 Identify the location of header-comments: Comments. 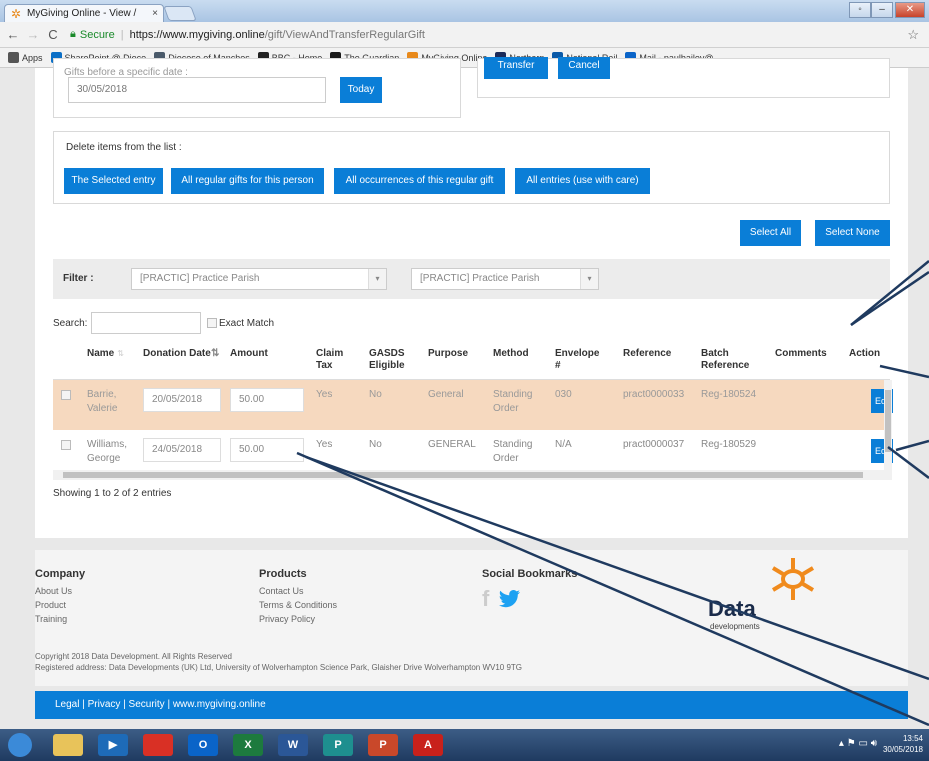
(801, 354).